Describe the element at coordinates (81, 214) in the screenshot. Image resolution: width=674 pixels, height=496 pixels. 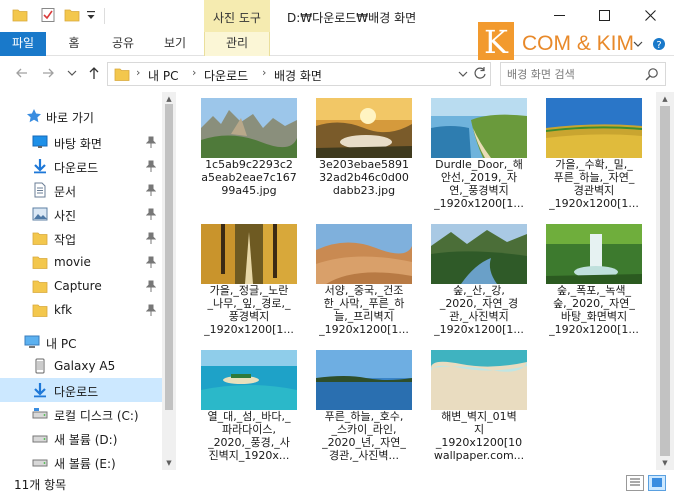
I see `nav-item-pictures: 사진` at that location.